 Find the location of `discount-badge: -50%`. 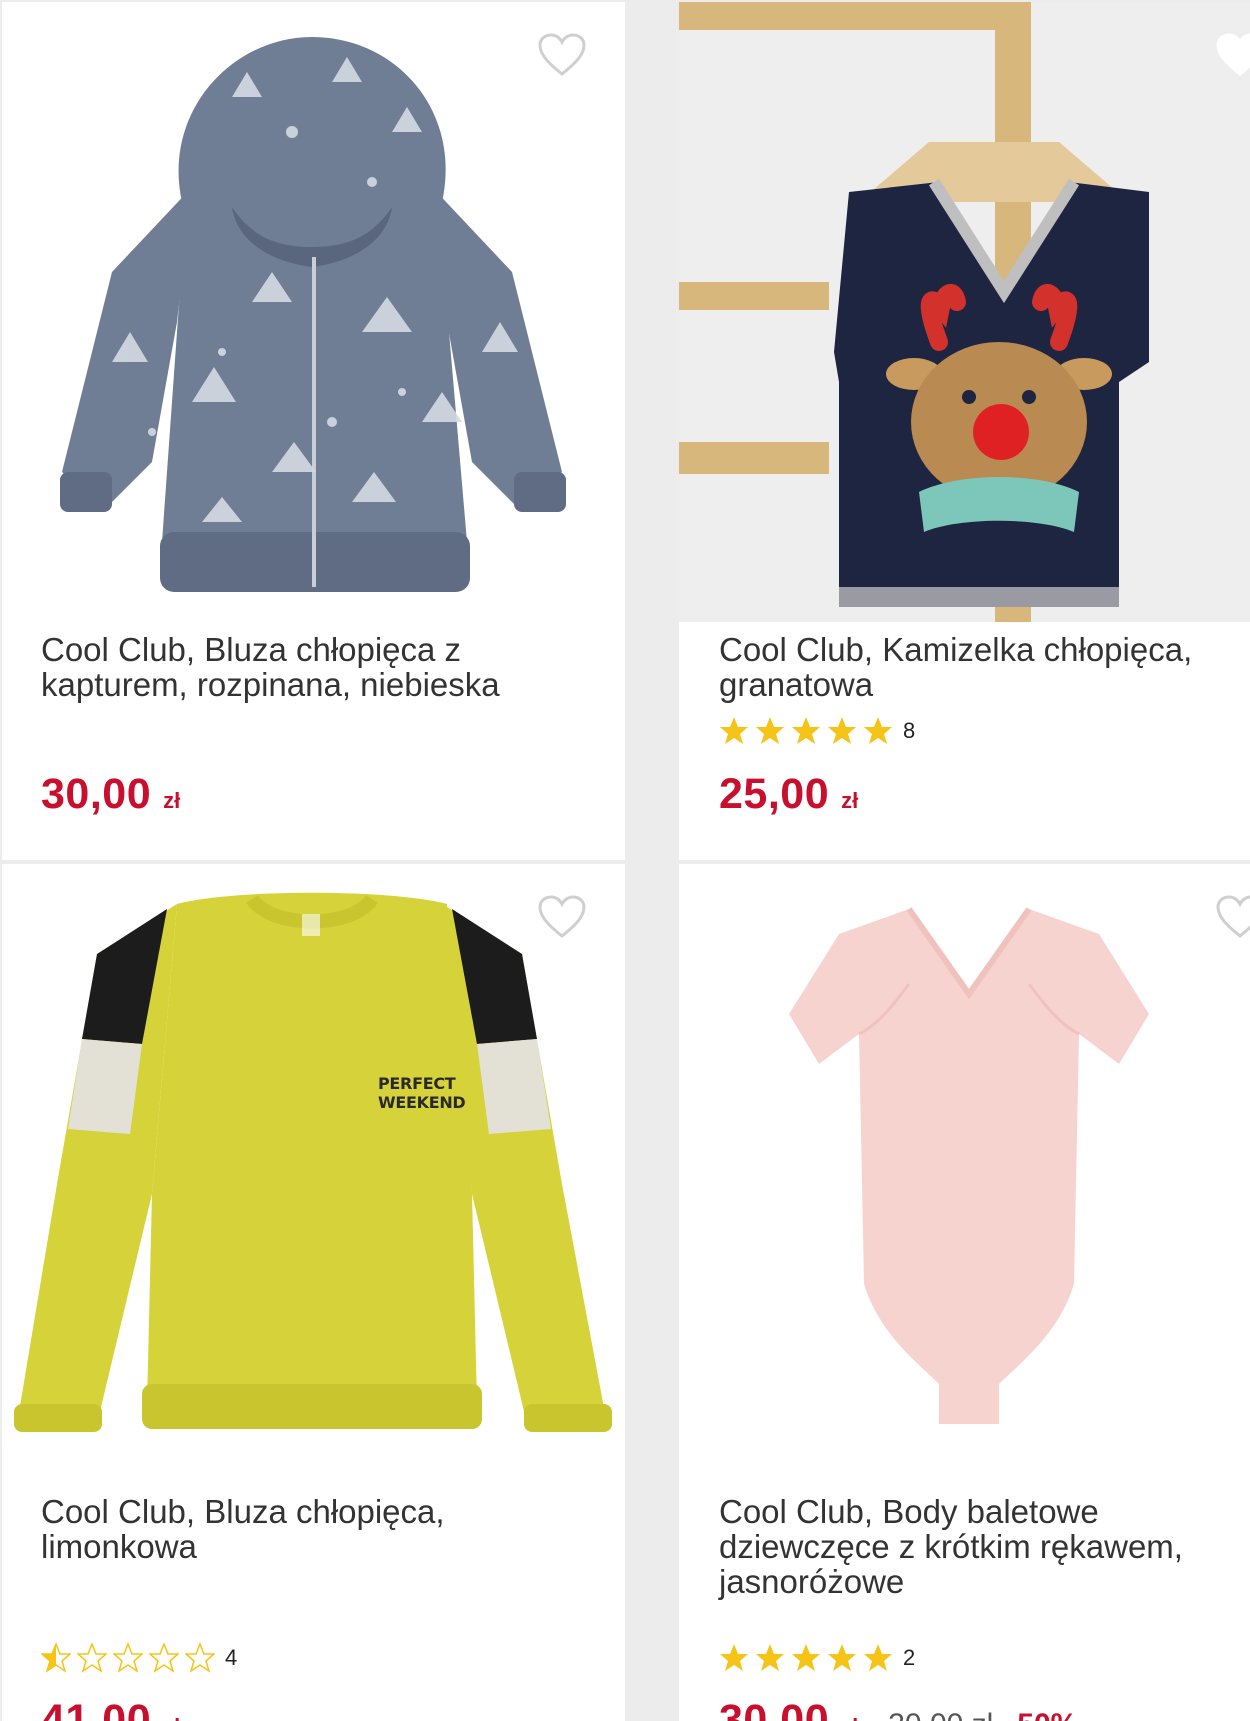

discount-badge: -50% is located at coordinates (1042, 1714).